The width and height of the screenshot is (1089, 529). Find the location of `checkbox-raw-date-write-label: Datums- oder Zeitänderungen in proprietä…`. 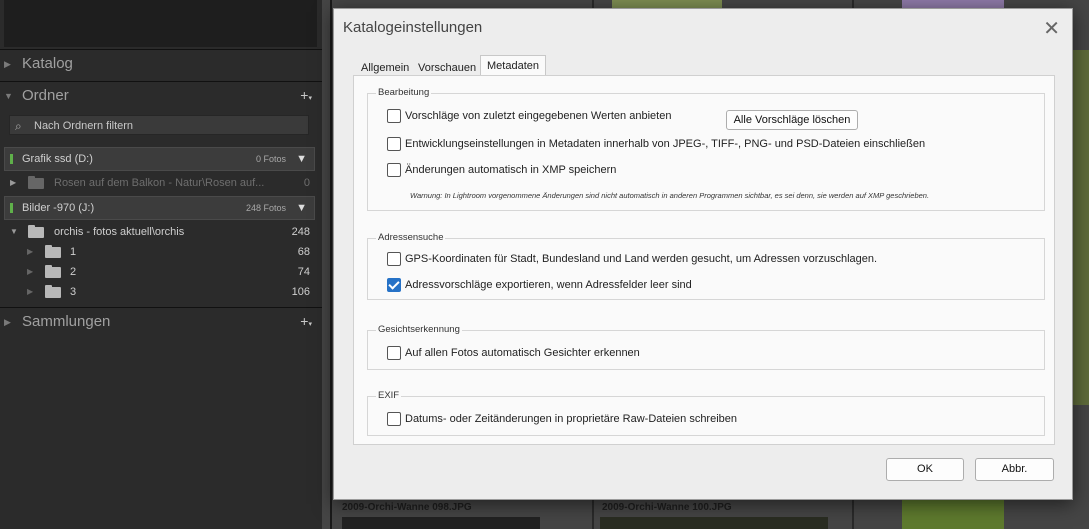

checkbox-raw-date-write-label: Datums- oder Zeitänderungen in proprietä… is located at coordinates (571, 419).